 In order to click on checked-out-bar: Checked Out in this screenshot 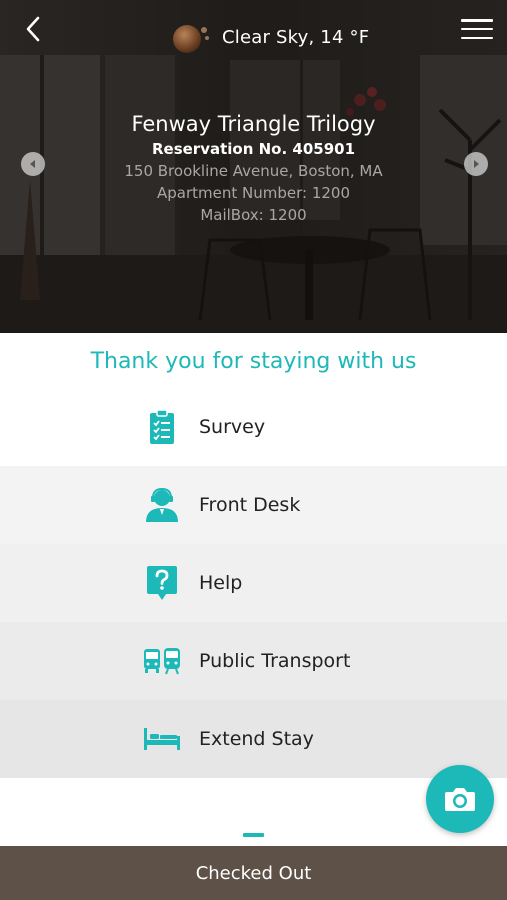, I will do `click(253, 873)`.